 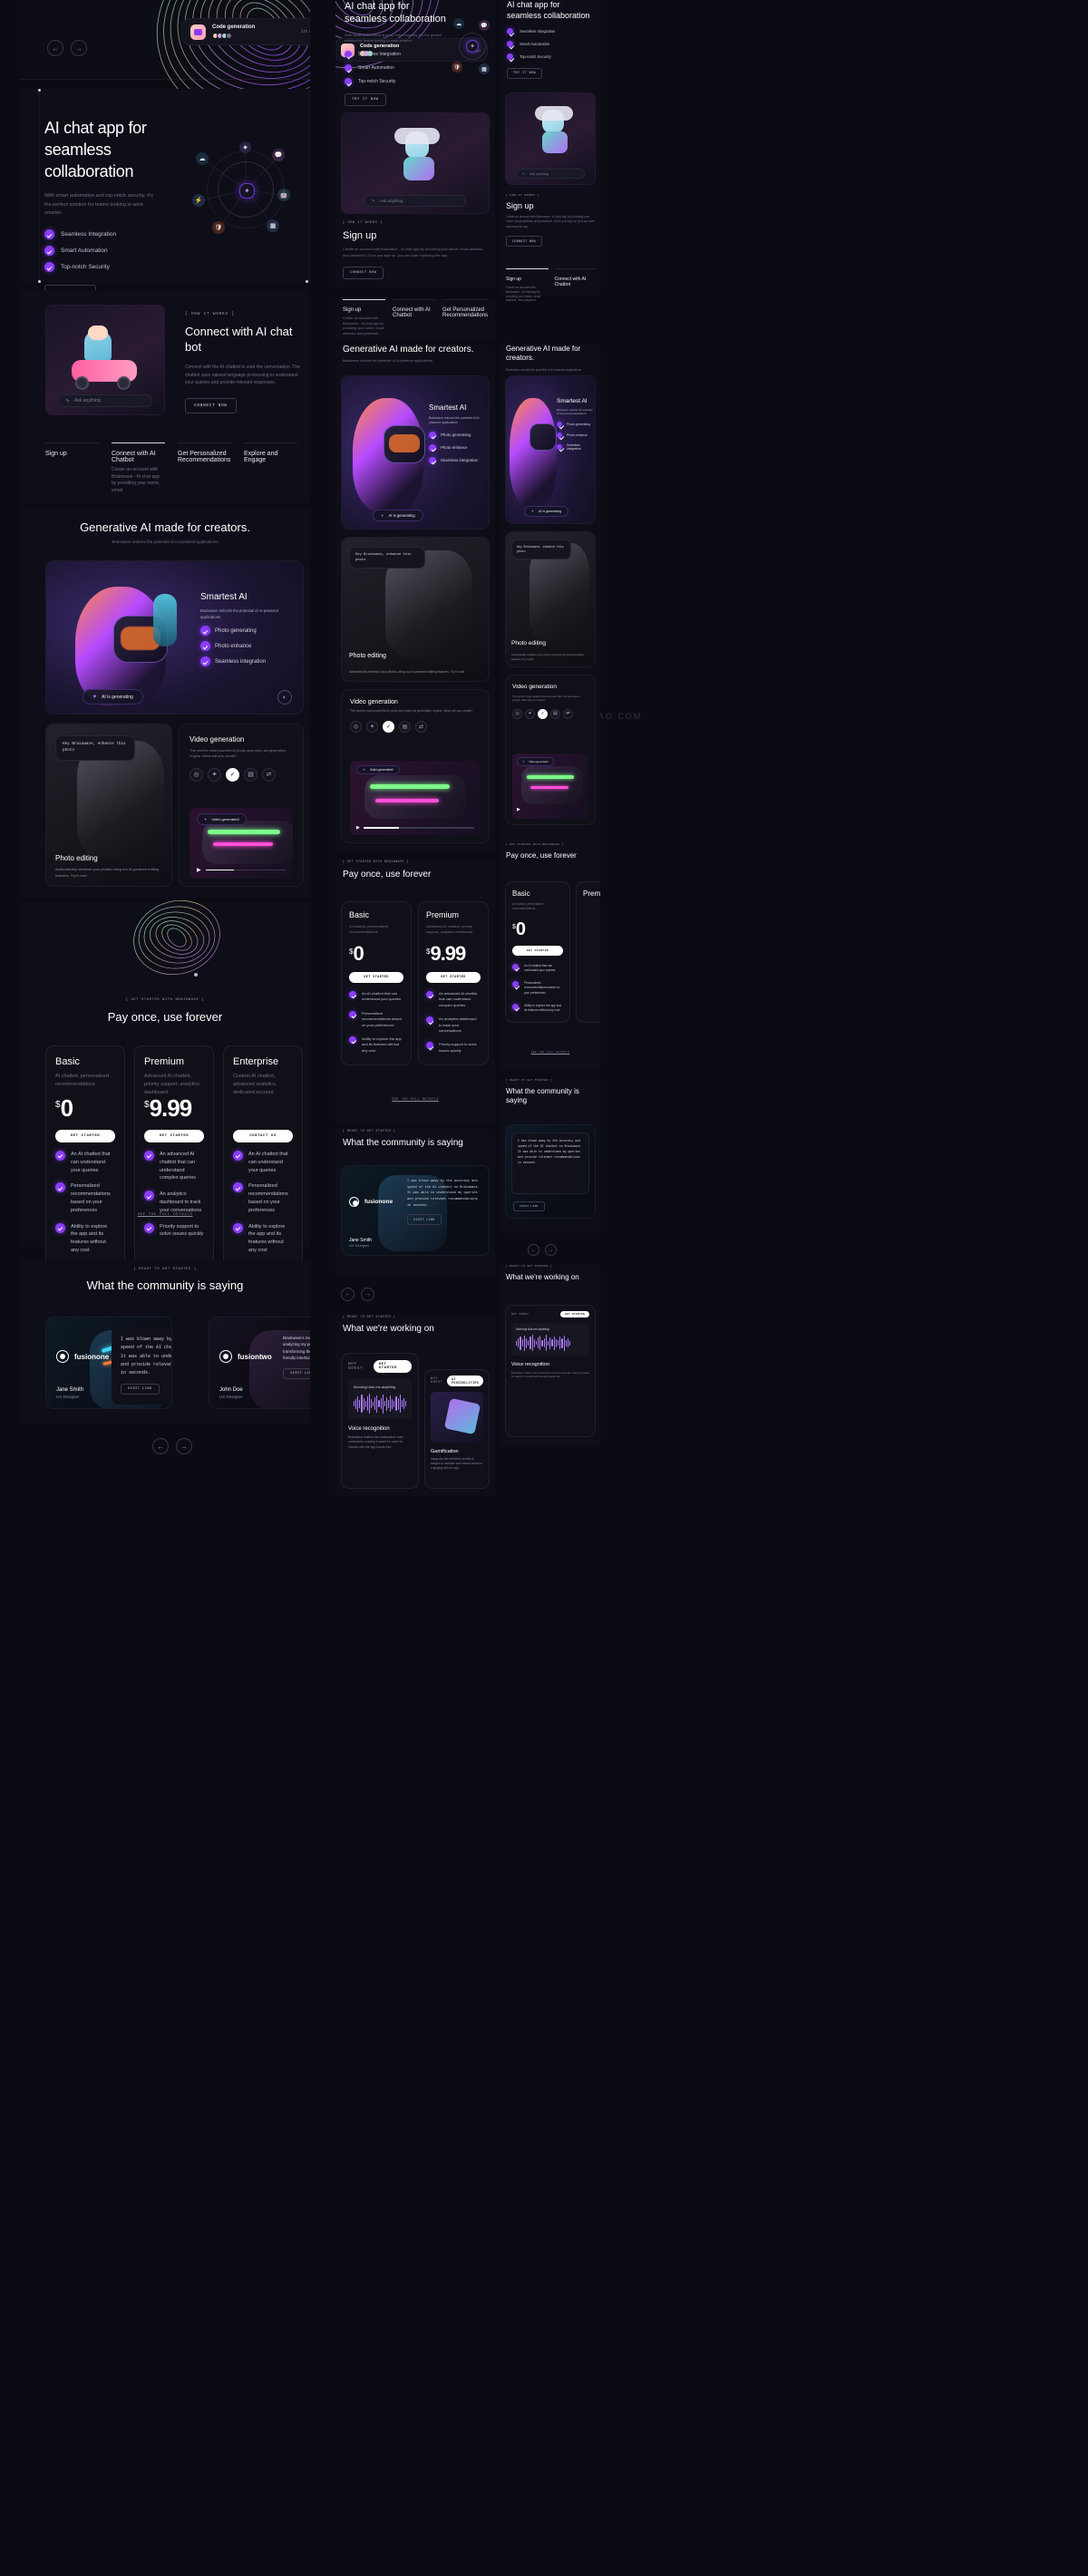 What do you see at coordinates (72, 468) in the screenshot?
I see `step-tab-0: Sign up` at bounding box center [72, 468].